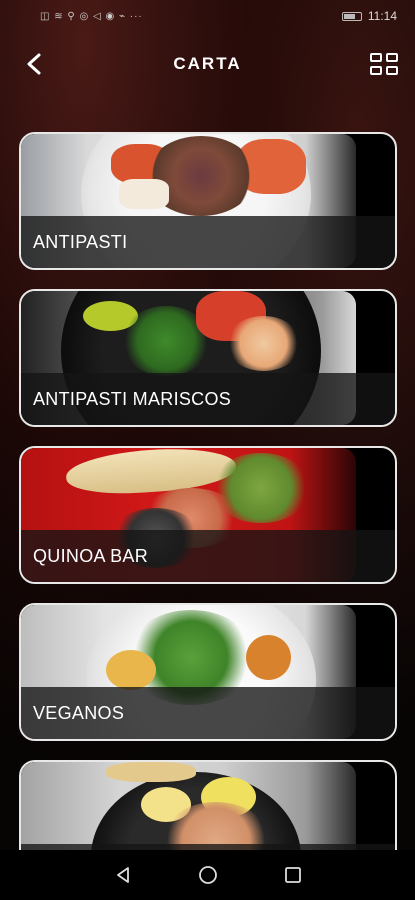  What do you see at coordinates (80, 241) in the screenshot?
I see `category-label: ANTIPASTI` at bounding box center [80, 241].